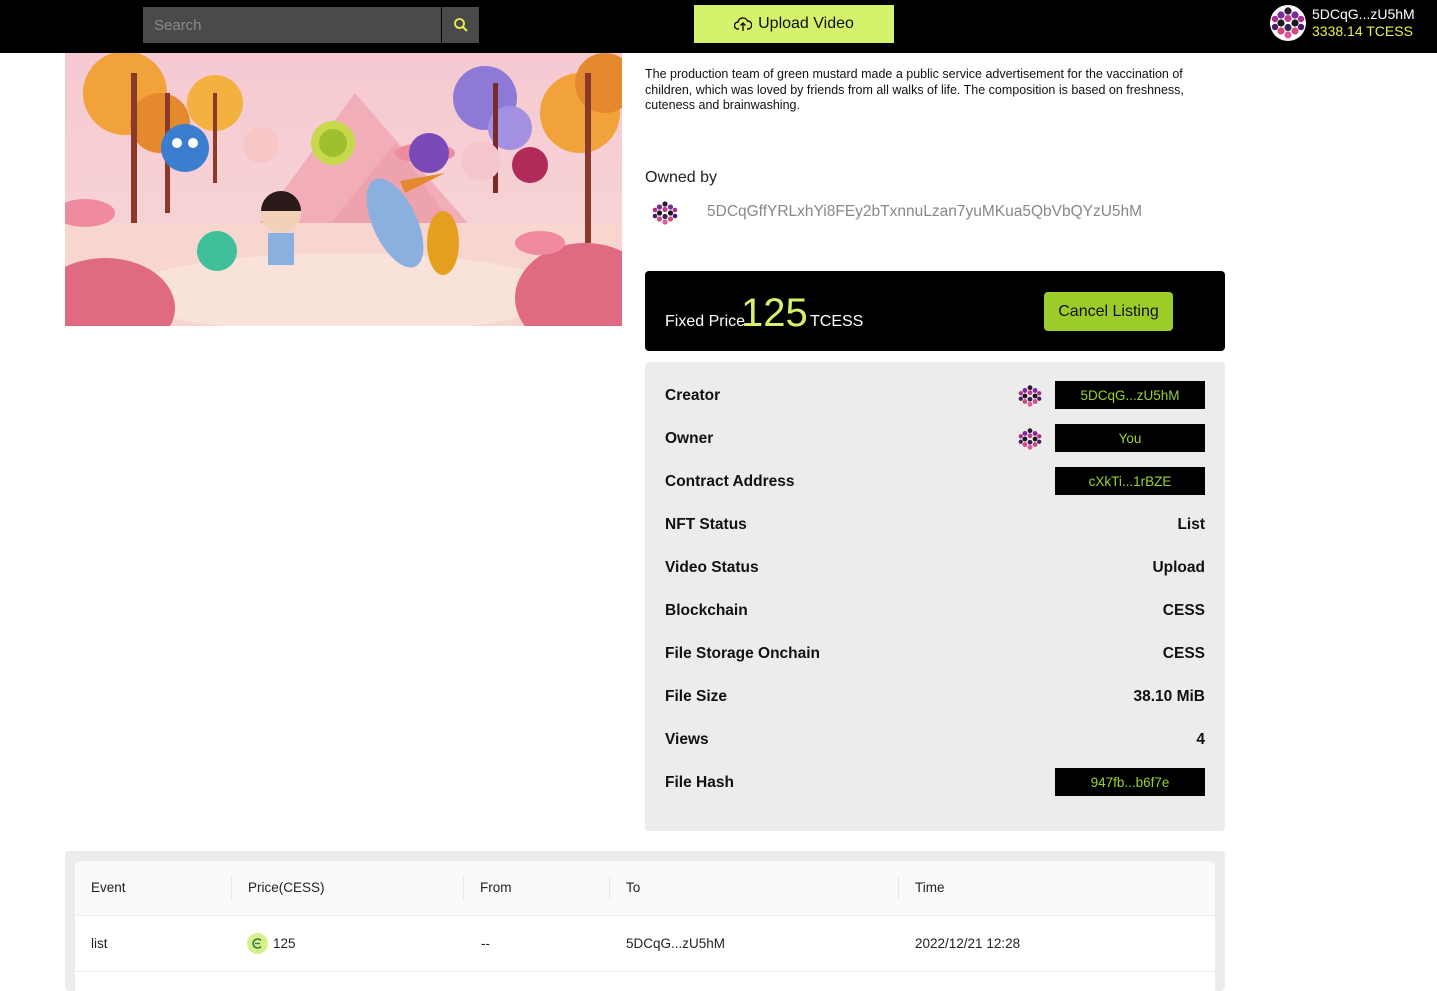 This screenshot has width=1437, height=991. What do you see at coordinates (705, 321) in the screenshot?
I see `fixed-price-label: Fixed Price` at bounding box center [705, 321].